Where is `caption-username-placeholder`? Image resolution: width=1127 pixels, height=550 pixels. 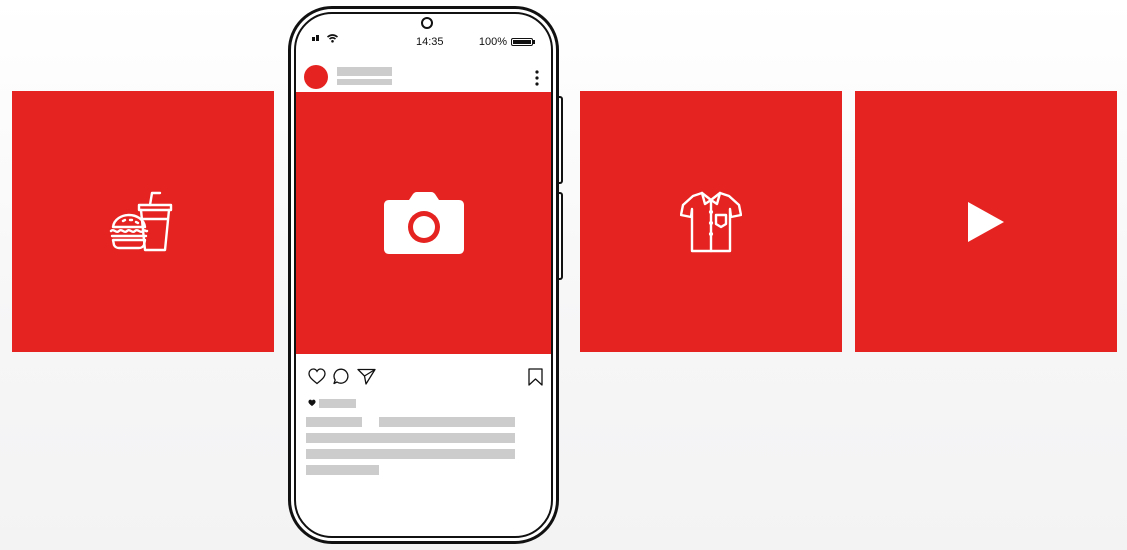 caption-username-placeholder is located at coordinates (334, 422).